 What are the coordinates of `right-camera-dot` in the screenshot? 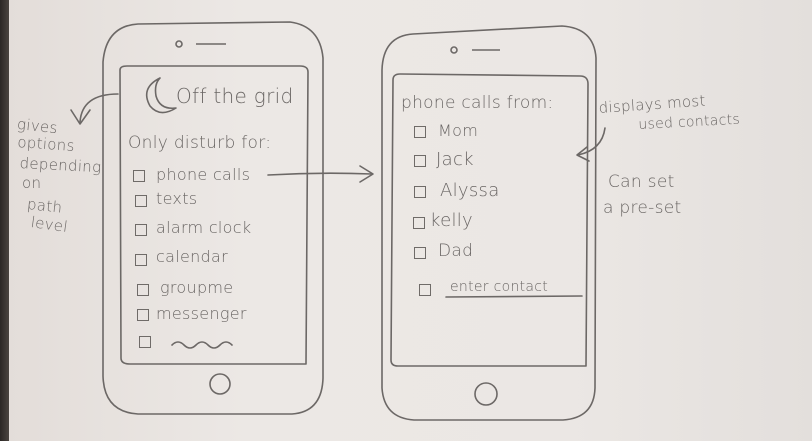 It's located at (454, 50).